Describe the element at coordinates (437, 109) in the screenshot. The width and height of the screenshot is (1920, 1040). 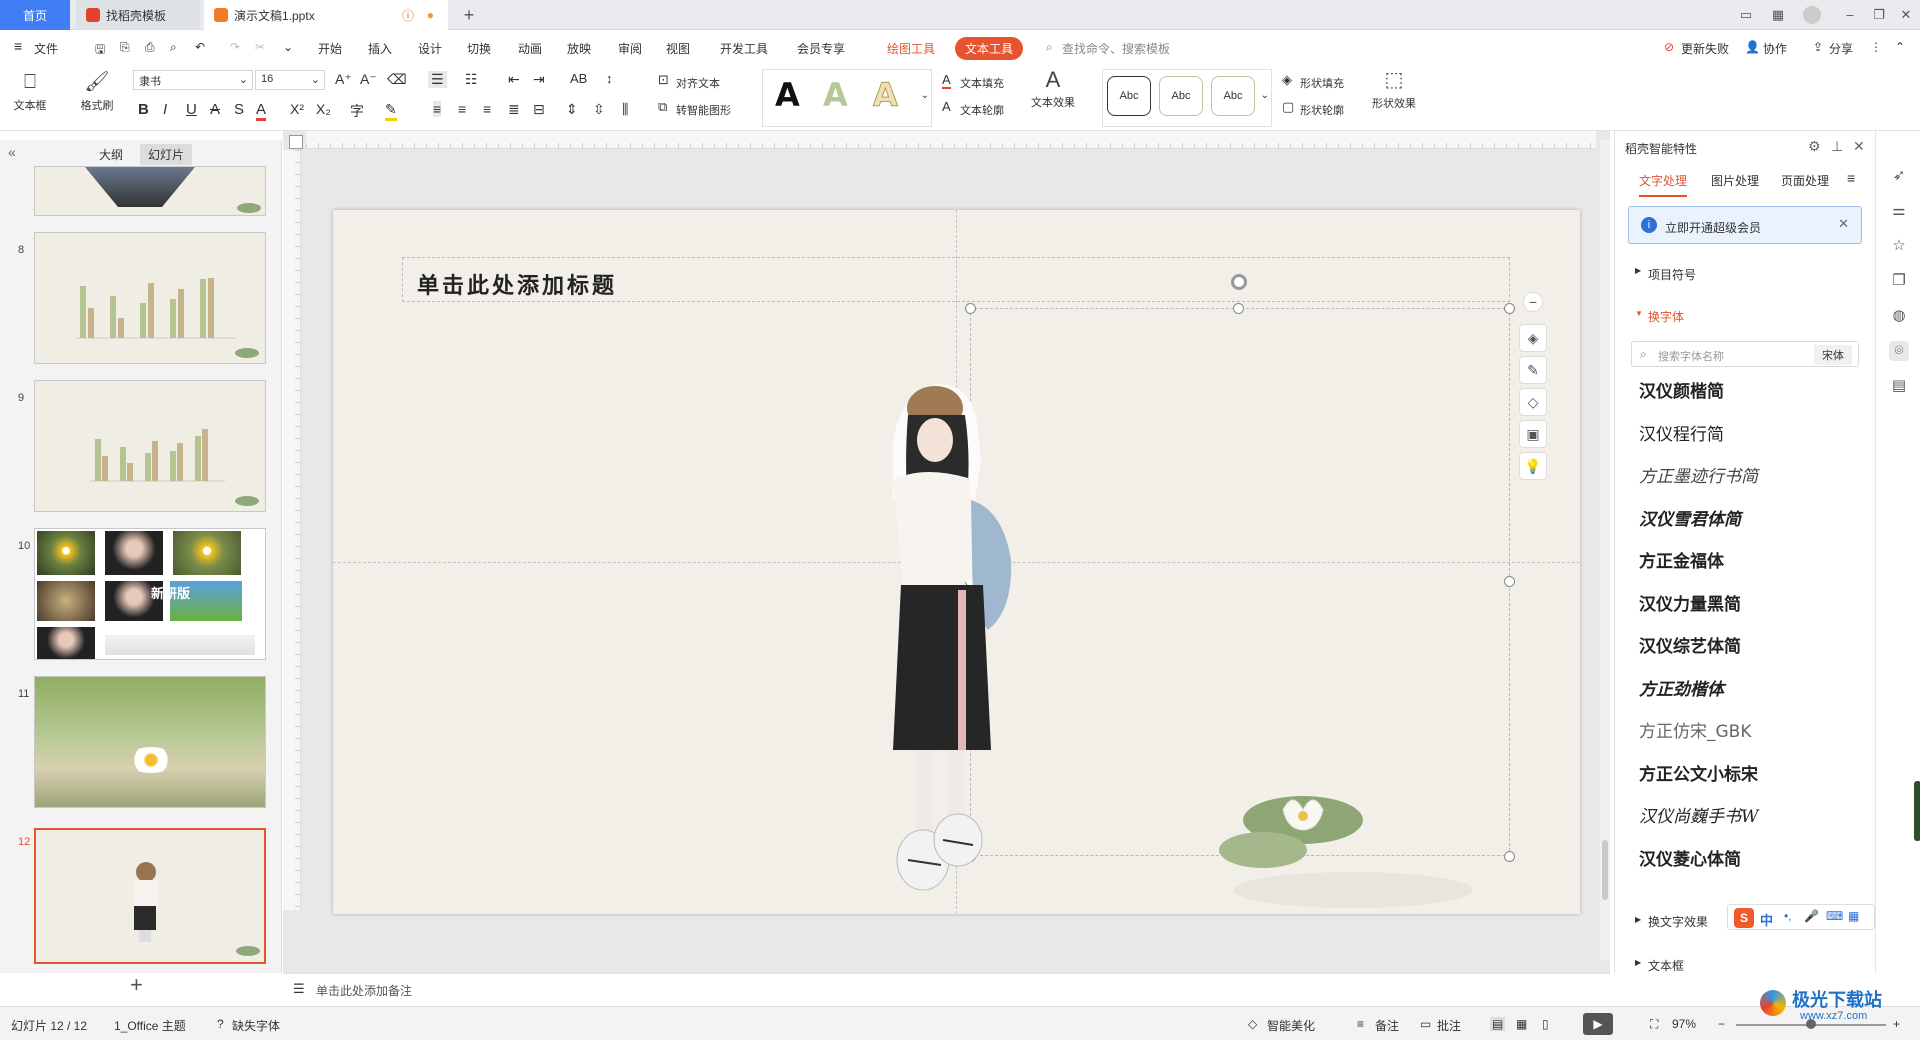
I see `align-left-icon: ≡` at that location.